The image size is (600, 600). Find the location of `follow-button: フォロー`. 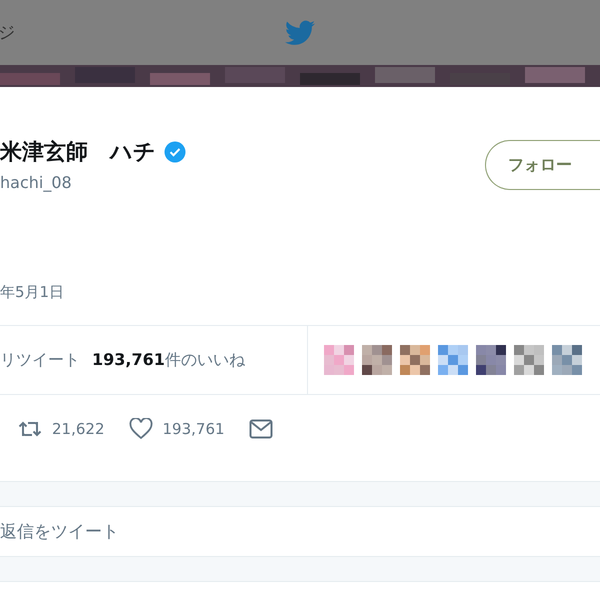

follow-button: フォロー is located at coordinates (542, 165).